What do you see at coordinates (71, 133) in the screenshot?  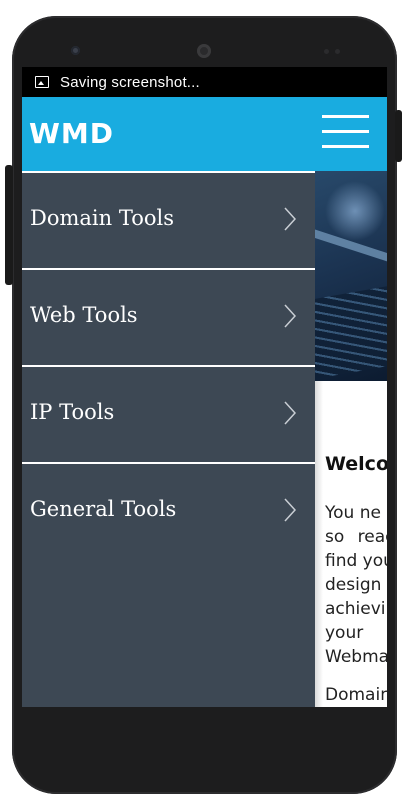 I see `site-logo: WMD` at bounding box center [71, 133].